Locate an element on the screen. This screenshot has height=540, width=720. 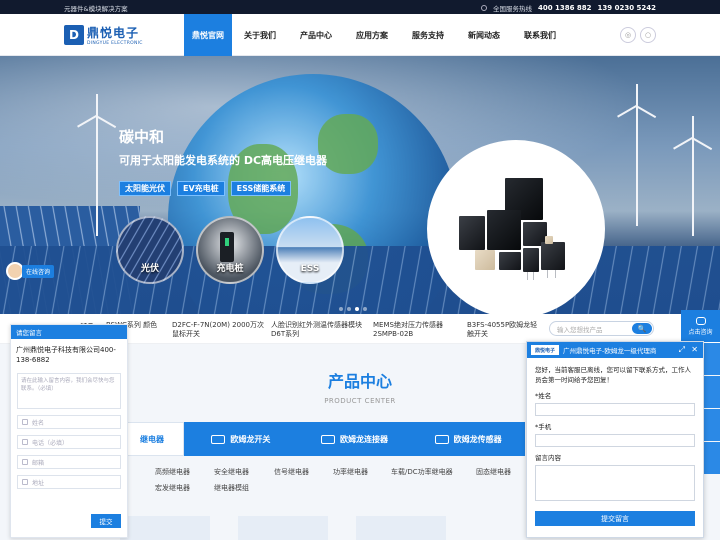
chat-name-input is located at coordinates (615, 409).